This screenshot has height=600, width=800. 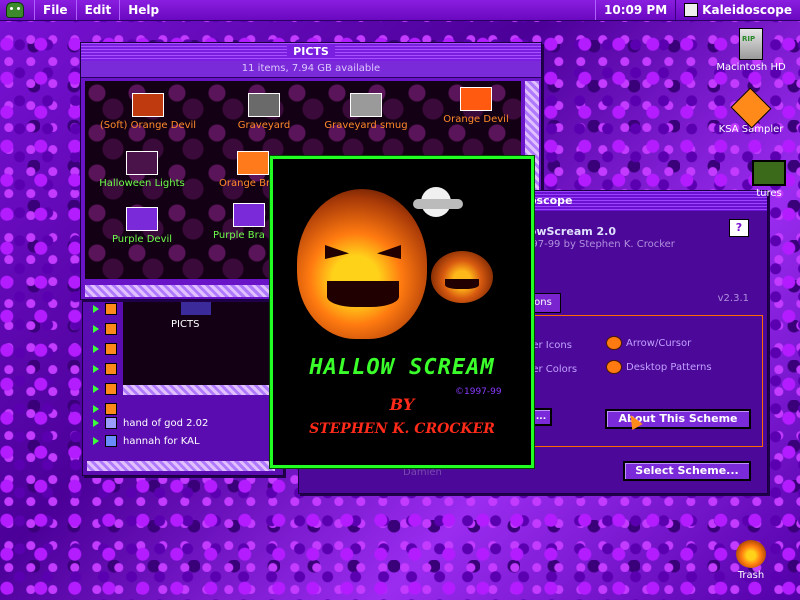 I want to click on desktop-icon-macintosh-hd: Macintosh HD, so click(x=751, y=50).